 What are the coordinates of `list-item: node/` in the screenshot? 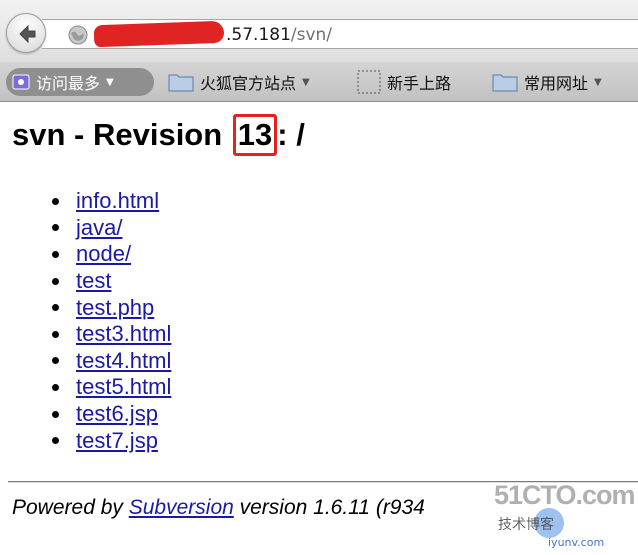 It's located at (111, 254).